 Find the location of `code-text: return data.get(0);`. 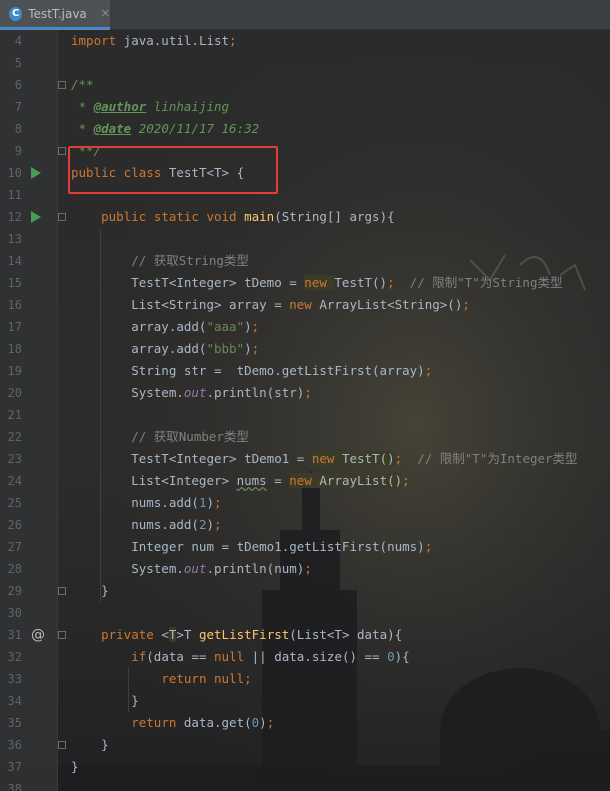

code-text: return data.get(0); is located at coordinates (172, 723).